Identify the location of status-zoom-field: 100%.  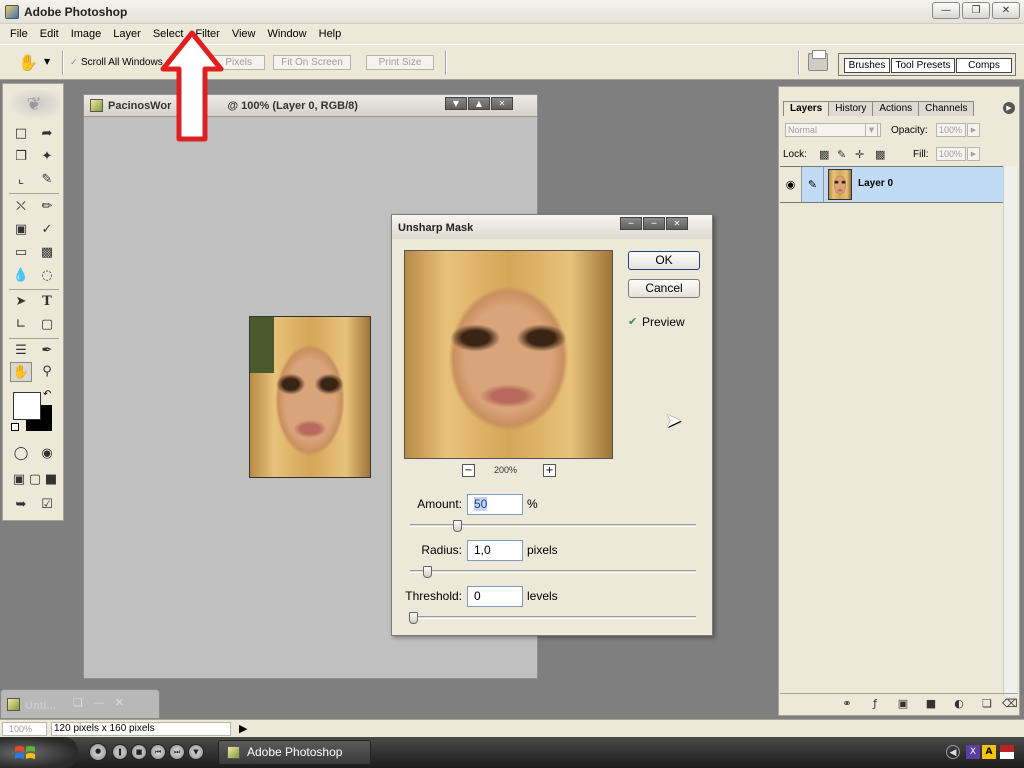
(24, 729).